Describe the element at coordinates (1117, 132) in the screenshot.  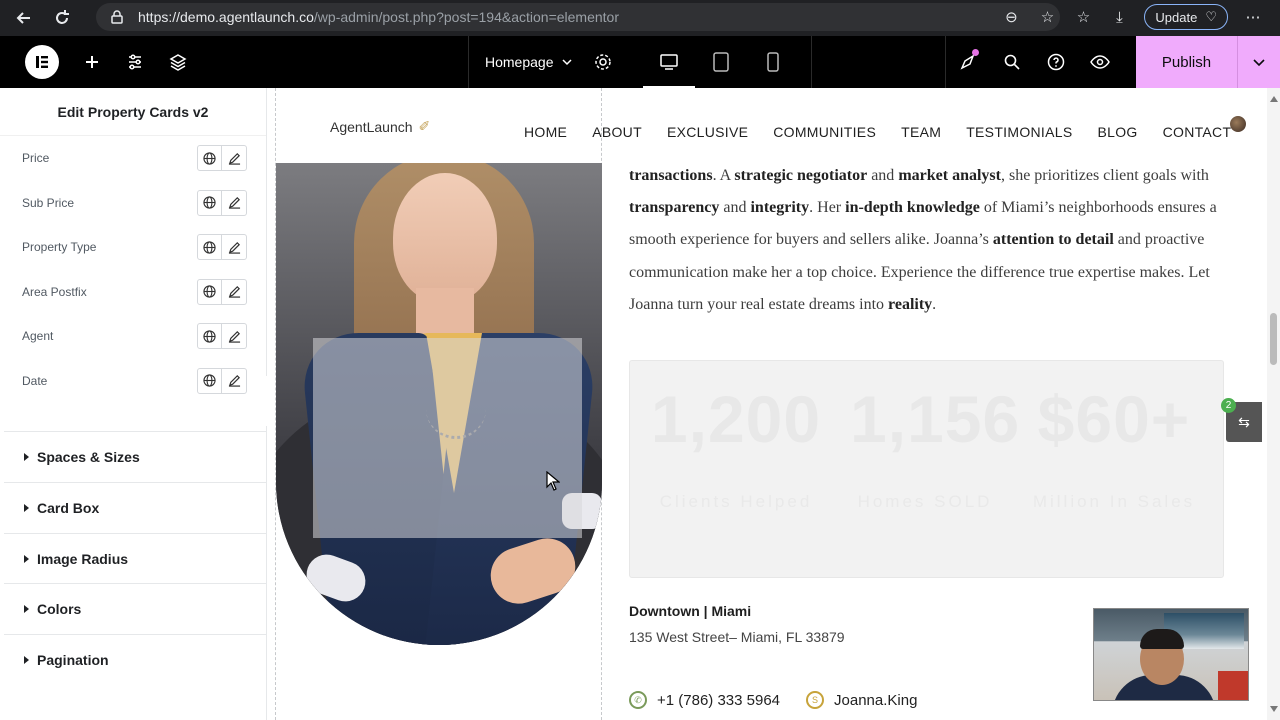
I see `nav-item-blog: BLOG` at that location.